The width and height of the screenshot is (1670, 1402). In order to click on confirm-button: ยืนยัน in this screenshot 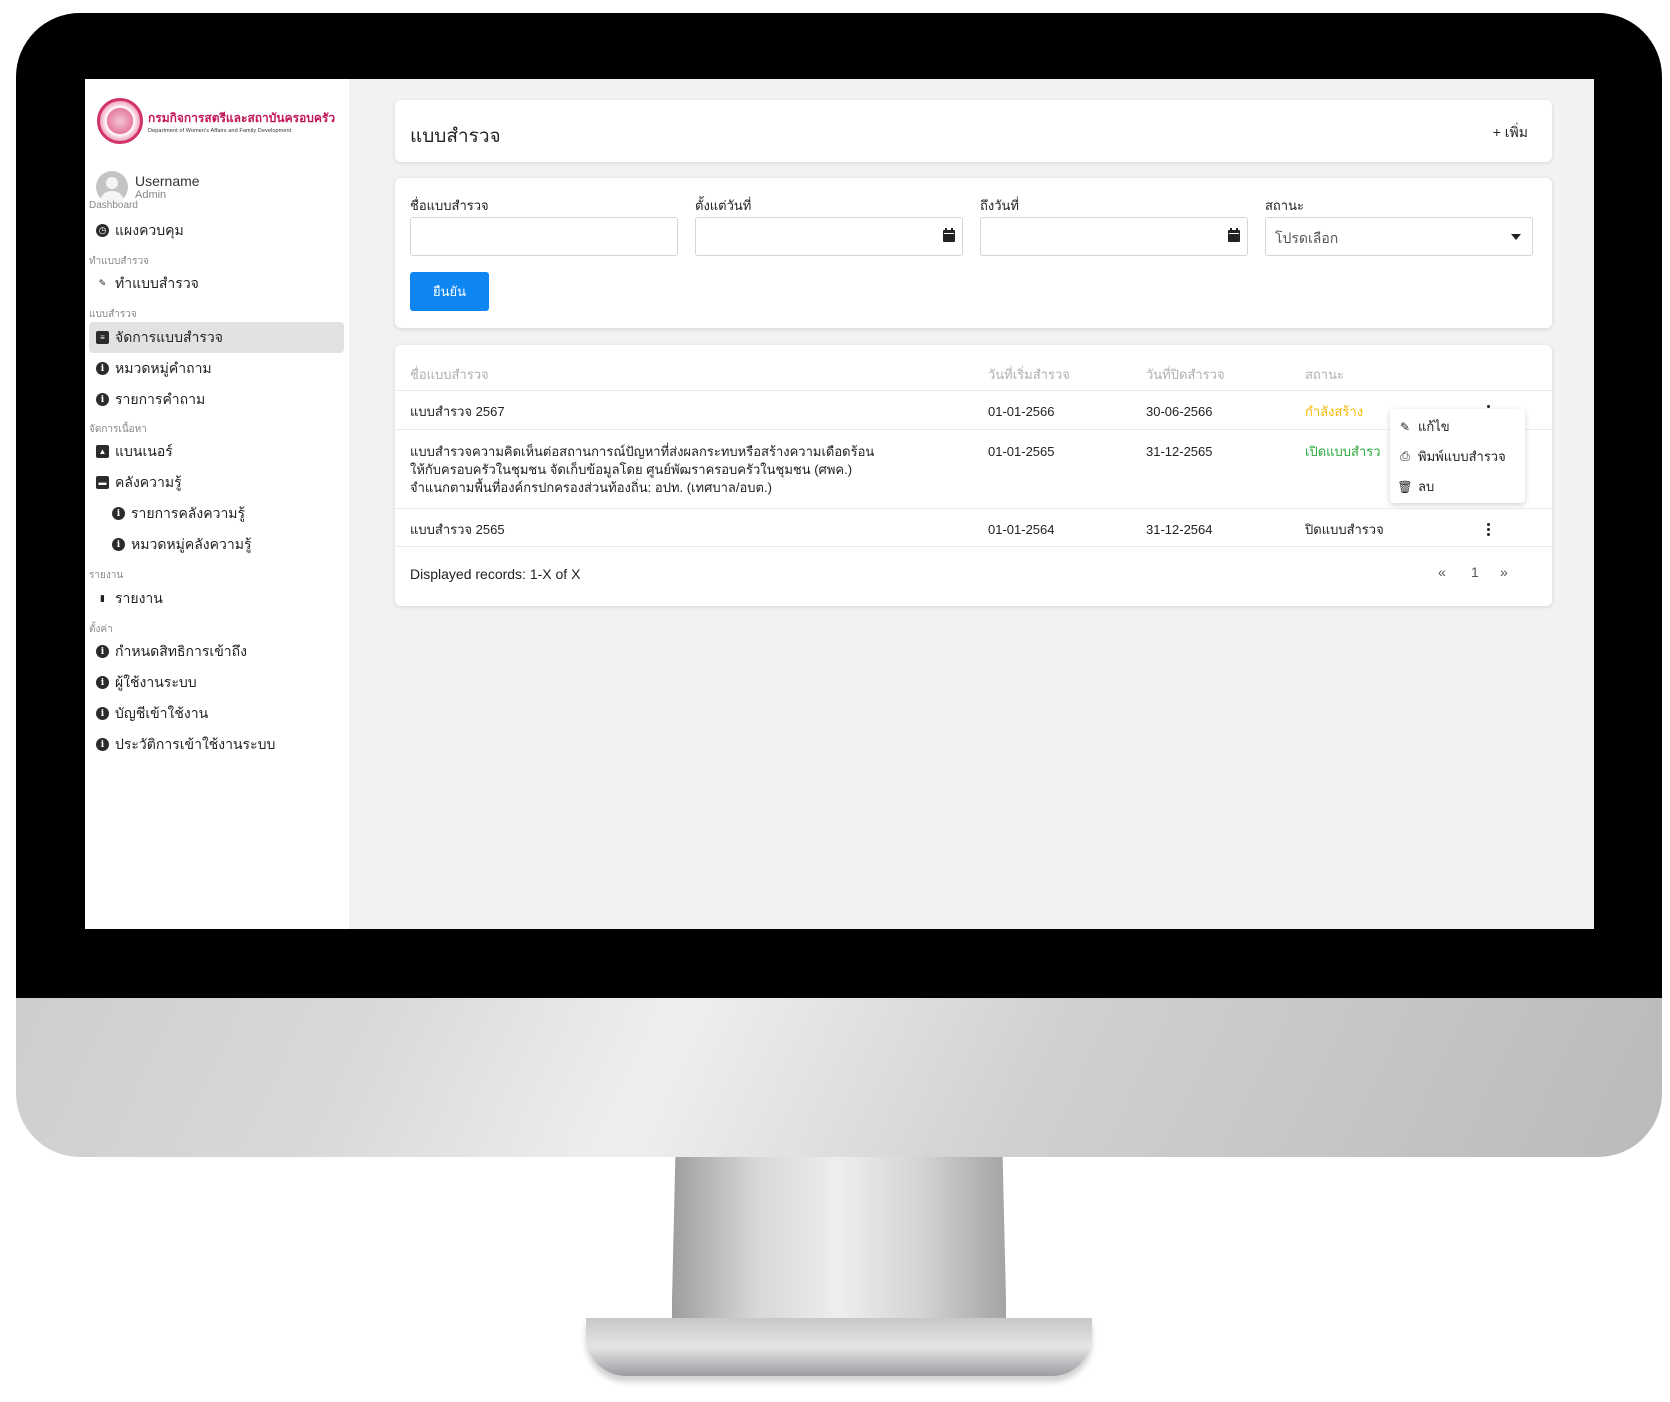, I will do `click(449, 291)`.